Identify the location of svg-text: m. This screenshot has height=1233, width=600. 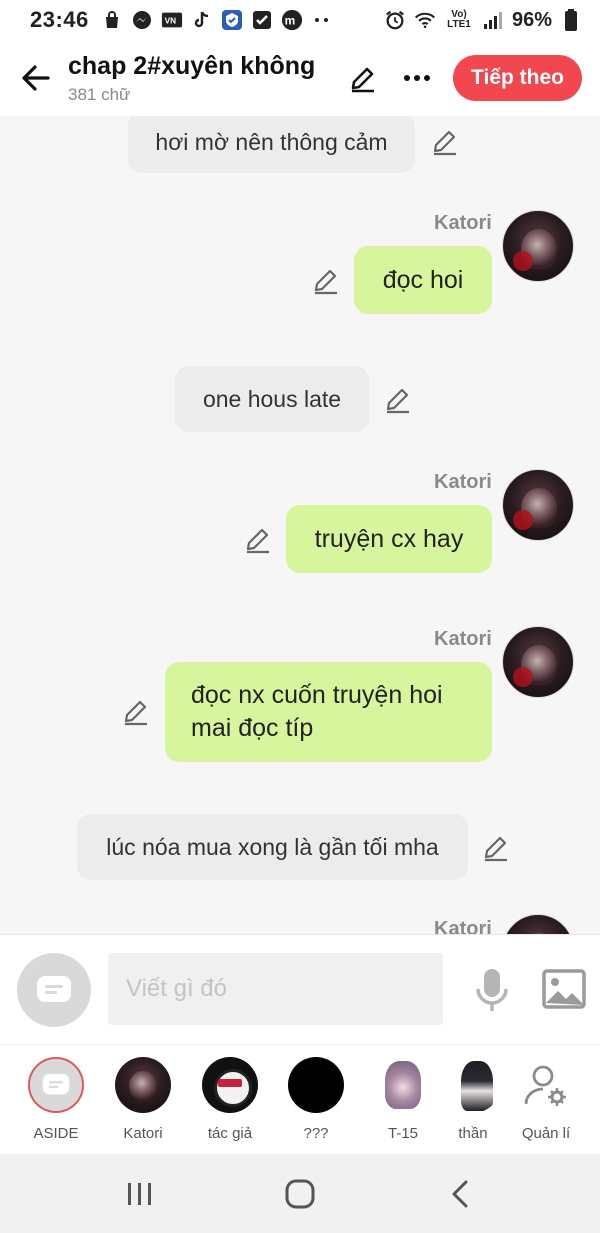
(289, 21).